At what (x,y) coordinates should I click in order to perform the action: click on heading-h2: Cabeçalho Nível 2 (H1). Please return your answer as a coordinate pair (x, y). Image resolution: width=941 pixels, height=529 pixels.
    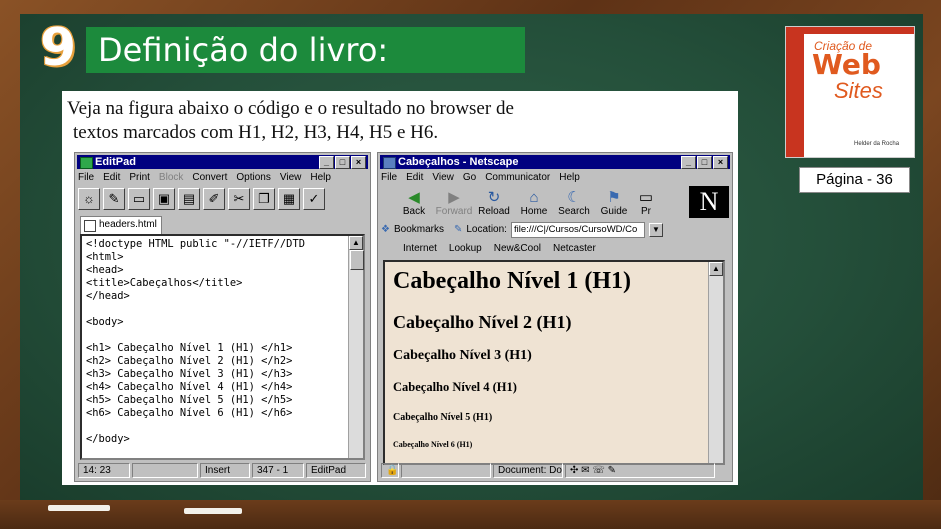
    Looking at the image, I should click on (482, 322).